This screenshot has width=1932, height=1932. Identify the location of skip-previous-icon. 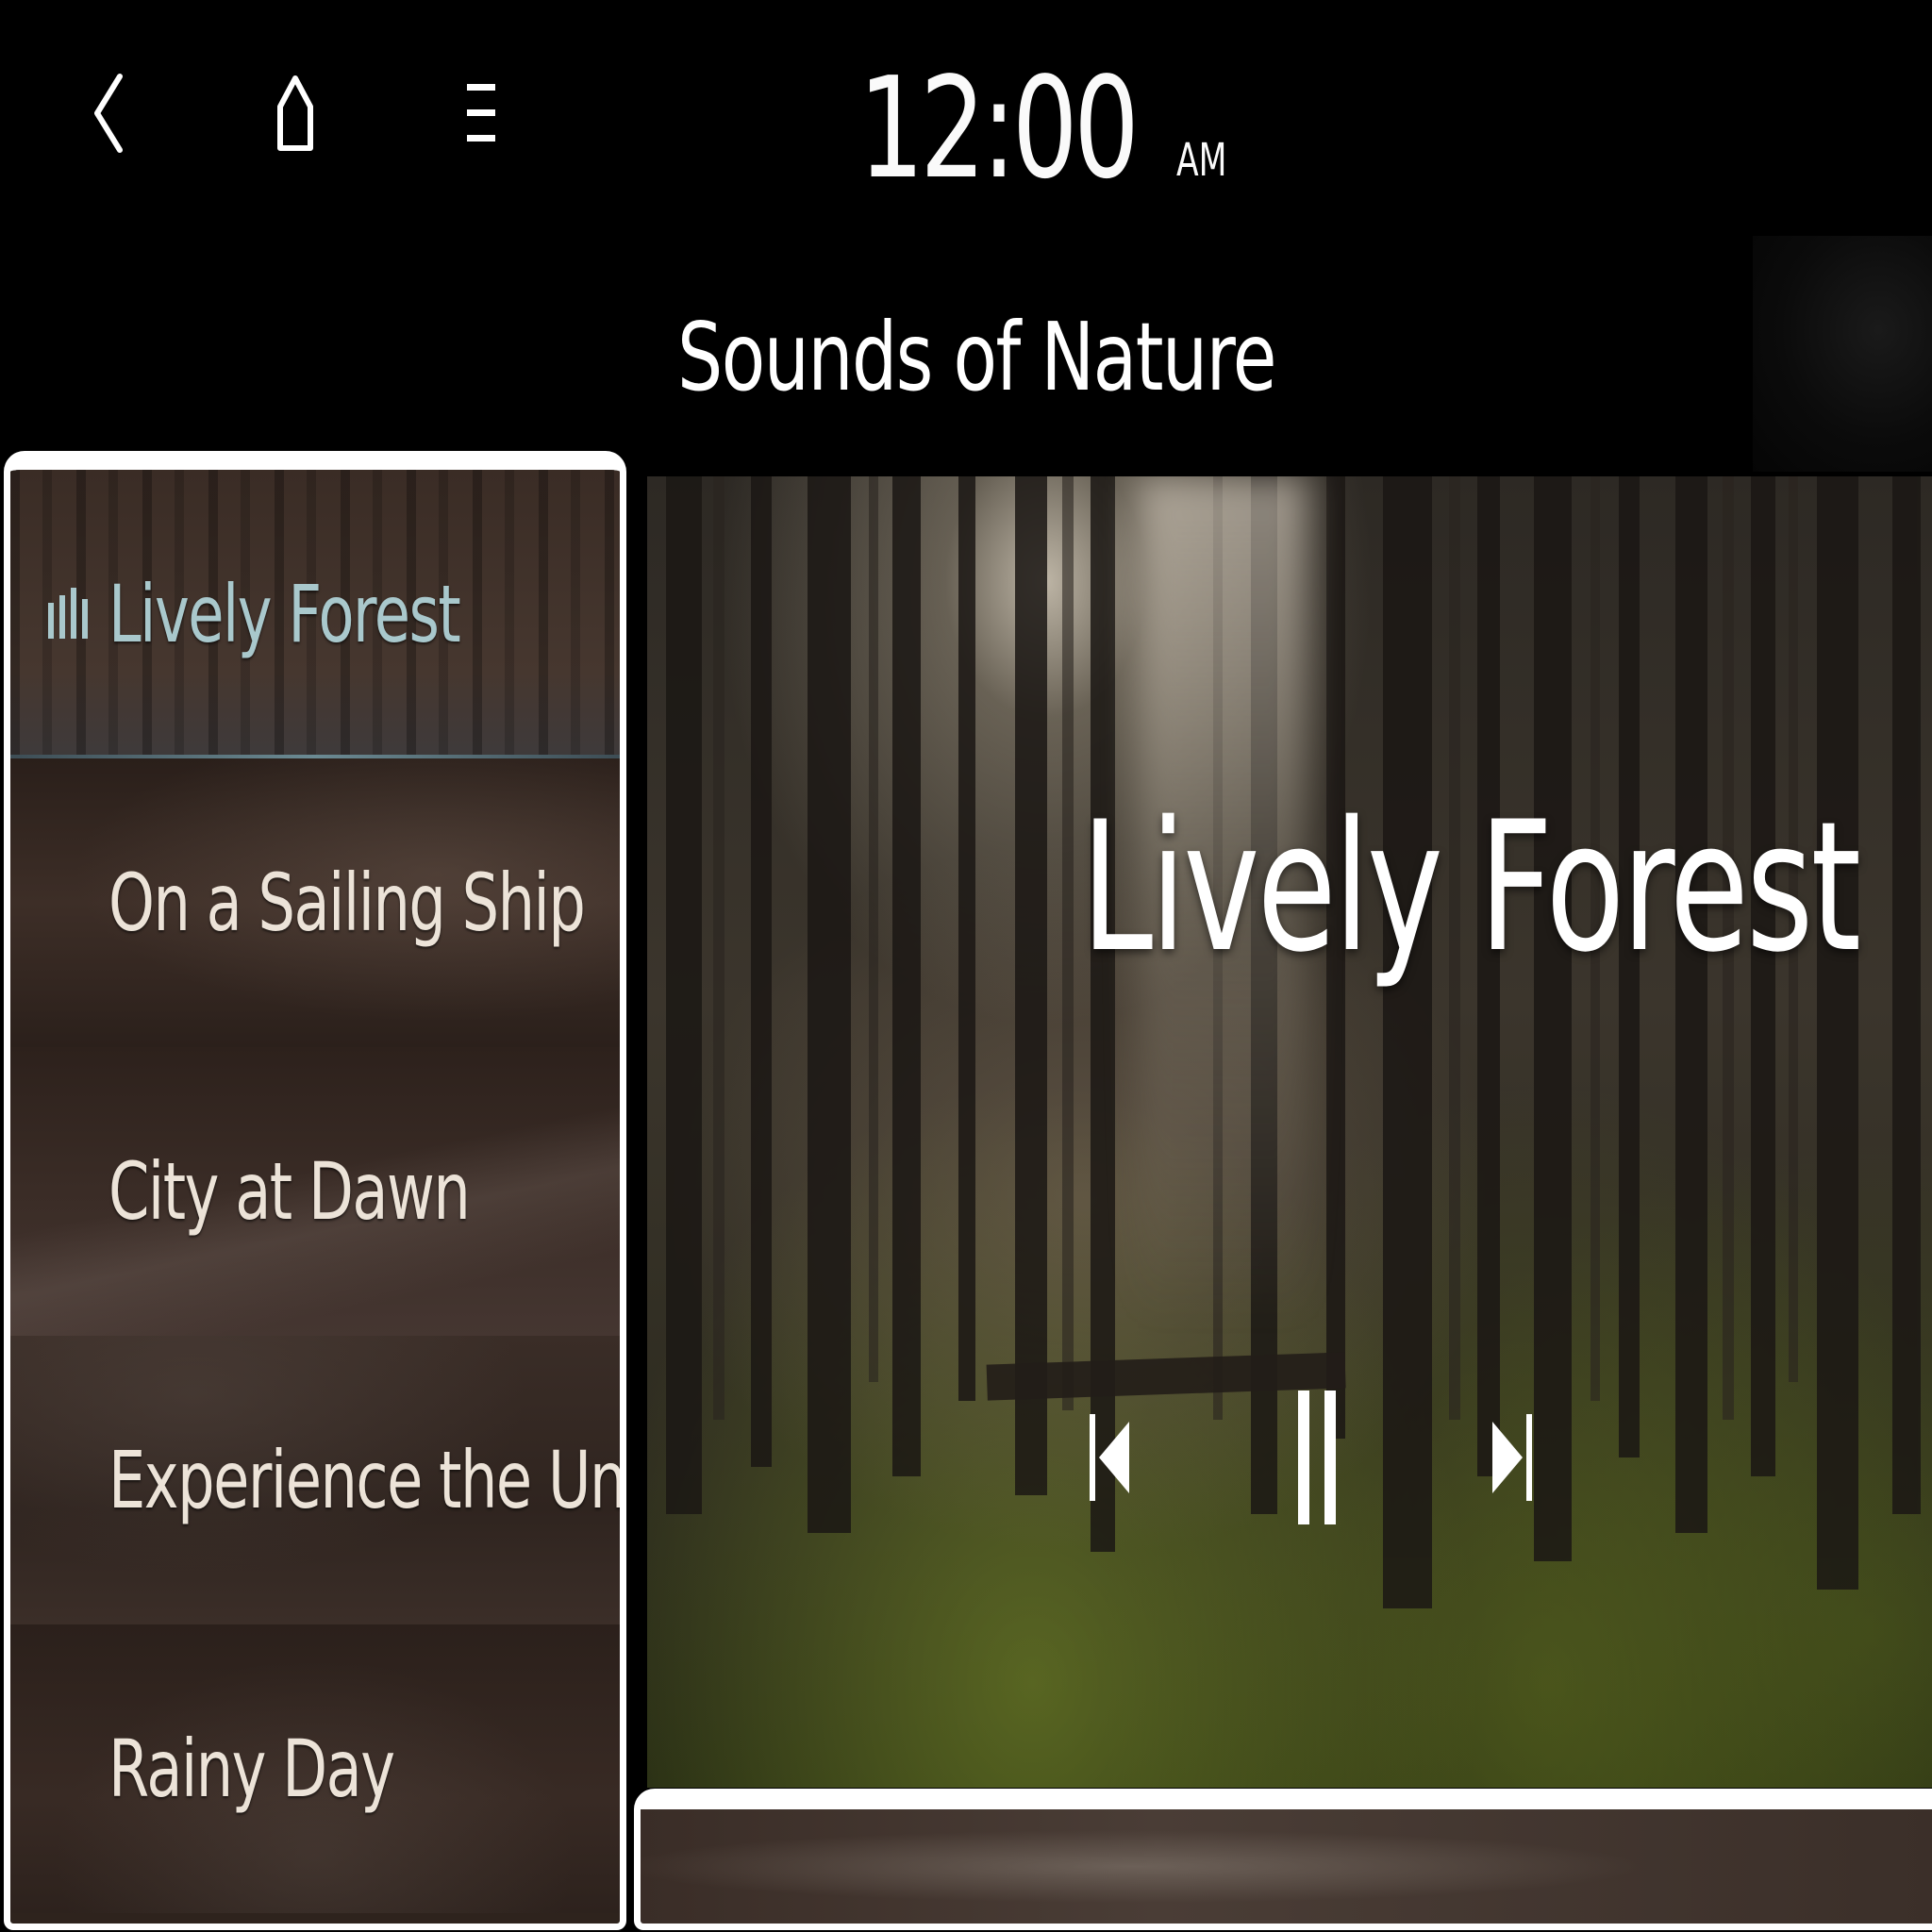
(1109, 1457).